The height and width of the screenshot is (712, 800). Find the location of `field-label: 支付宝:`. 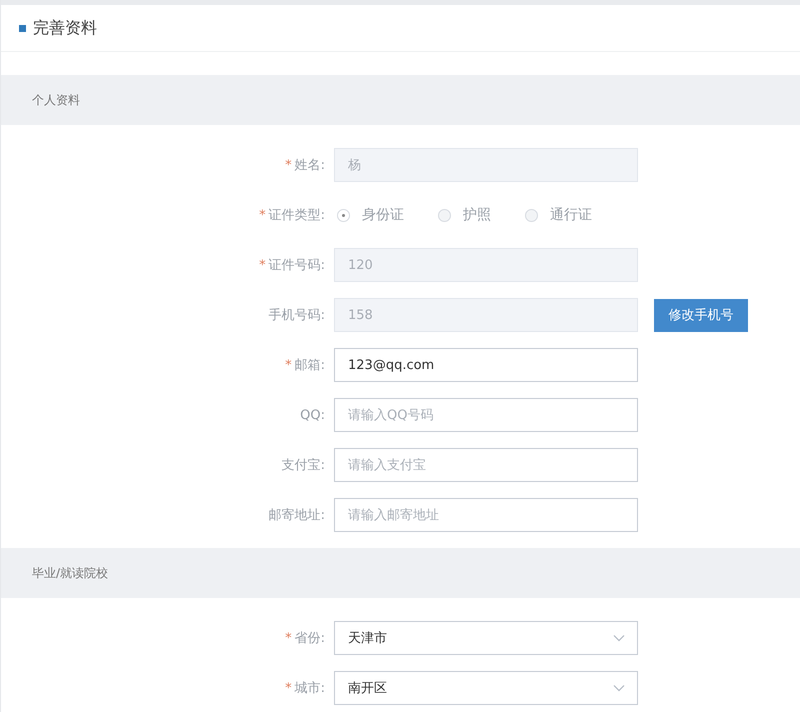

field-label: 支付宝: is located at coordinates (303, 465).